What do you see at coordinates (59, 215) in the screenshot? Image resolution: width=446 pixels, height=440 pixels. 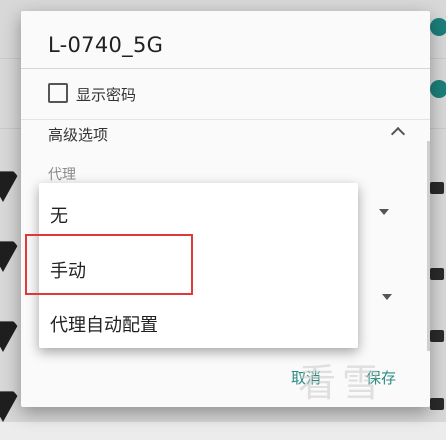 I see `proxy-option-none: 无` at bounding box center [59, 215].